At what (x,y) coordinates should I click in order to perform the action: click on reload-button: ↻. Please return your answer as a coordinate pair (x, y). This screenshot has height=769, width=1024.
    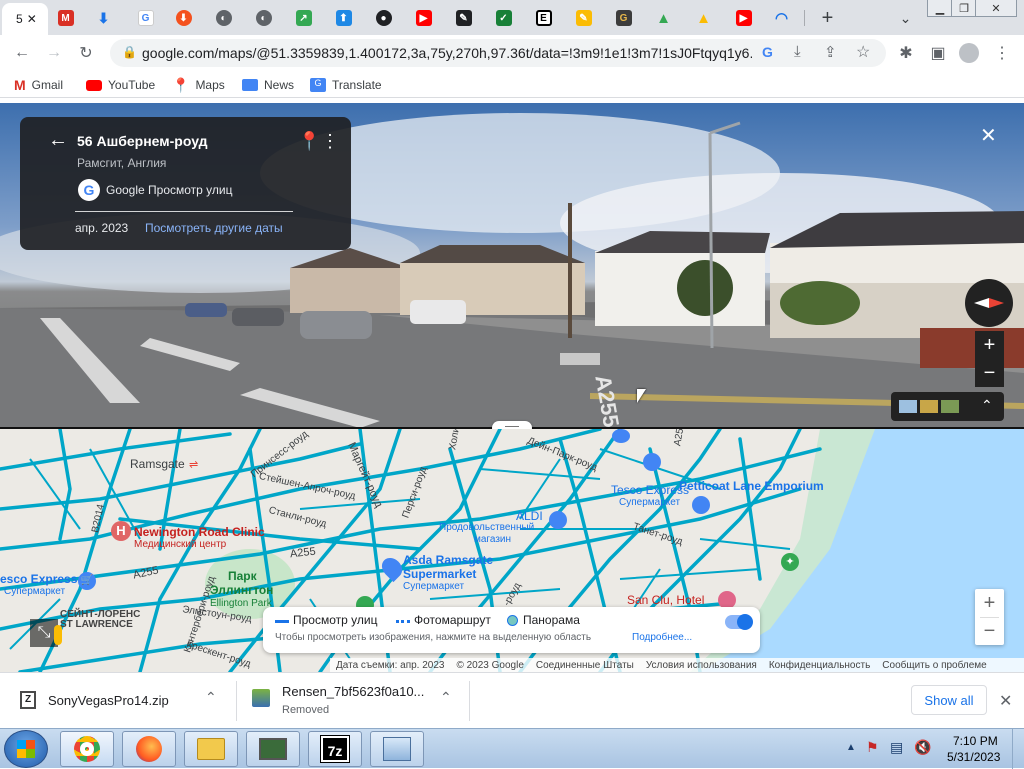
    Looking at the image, I should click on (86, 53).